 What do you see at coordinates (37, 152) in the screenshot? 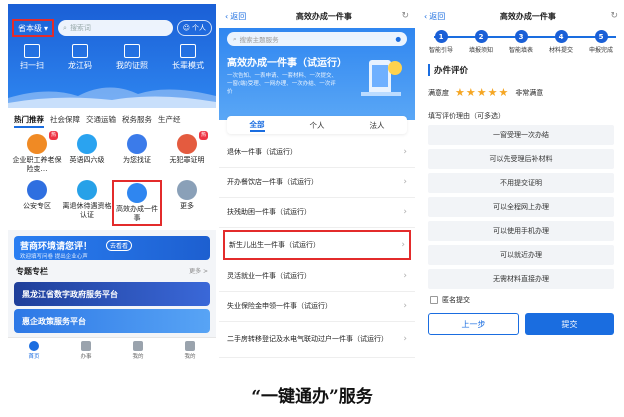
I see `service-item: 企业职工养老保险变… 热` at bounding box center [37, 152].